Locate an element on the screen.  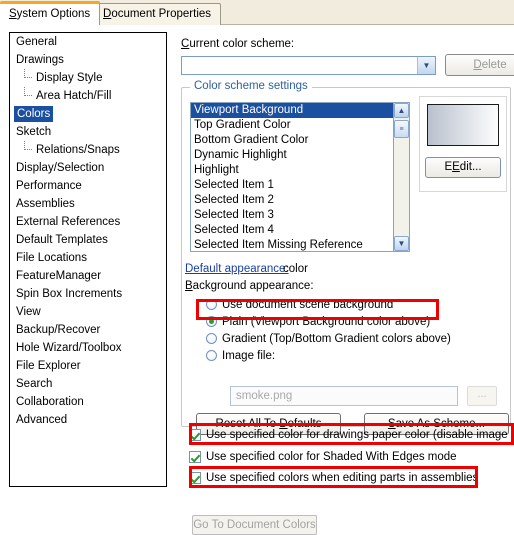
go-to-document-colors-button: Go To Document Colors is located at coordinates (254, 525).